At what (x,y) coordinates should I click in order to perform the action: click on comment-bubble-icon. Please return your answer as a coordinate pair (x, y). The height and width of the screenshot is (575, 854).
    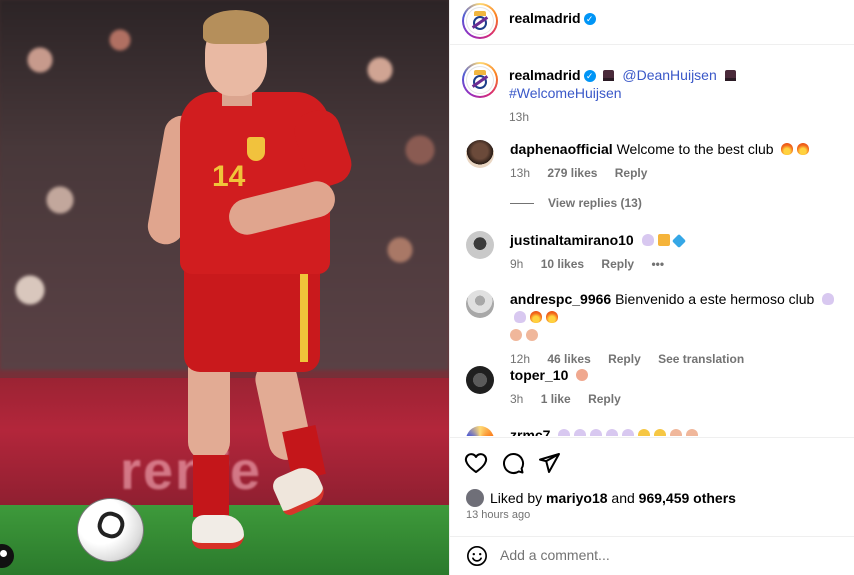
    Looking at the image, I should click on (513, 463).